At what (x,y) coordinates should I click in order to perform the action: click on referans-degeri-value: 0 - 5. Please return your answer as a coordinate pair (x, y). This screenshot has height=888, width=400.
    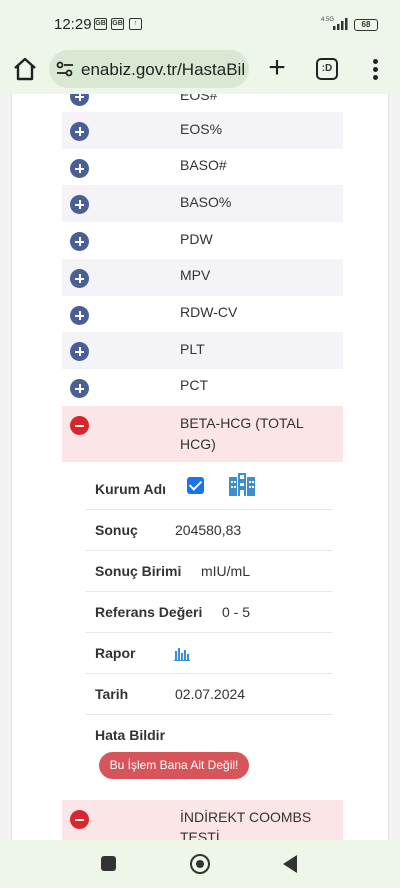
    Looking at the image, I should click on (236, 612).